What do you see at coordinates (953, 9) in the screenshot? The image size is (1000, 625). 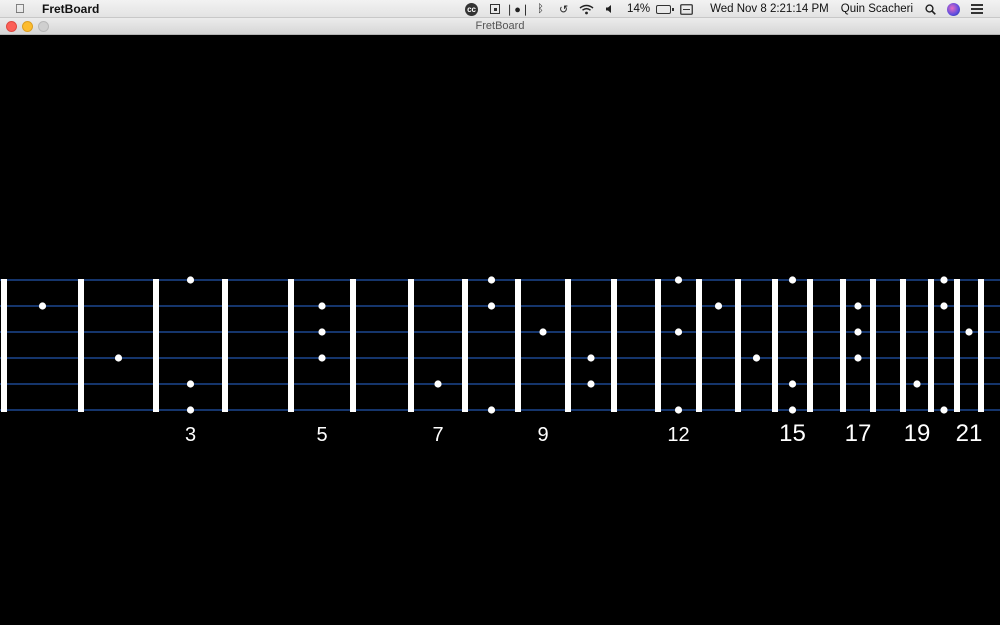 I see `siri-icon` at bounding box center [953, 9].